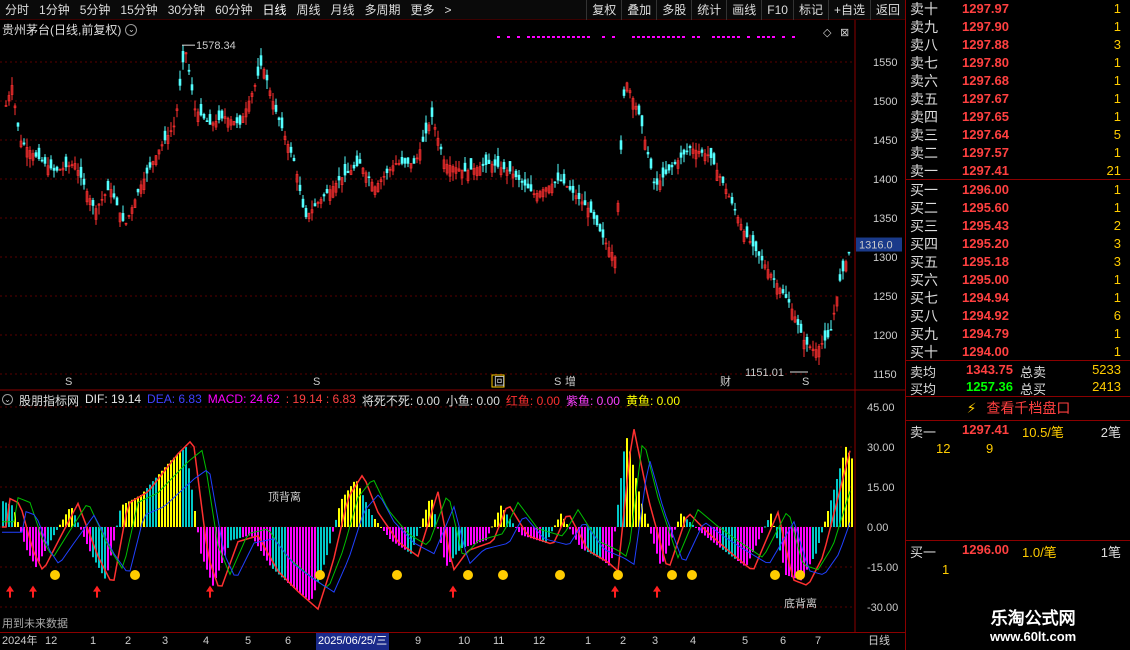 The height and width of the screenshot is (650, 1130). What do you see at coordinates (1018, 208) in the screenshot?
I see `buy-level-row: 买二 1295.60 1` at bounding box center [1018, 208].